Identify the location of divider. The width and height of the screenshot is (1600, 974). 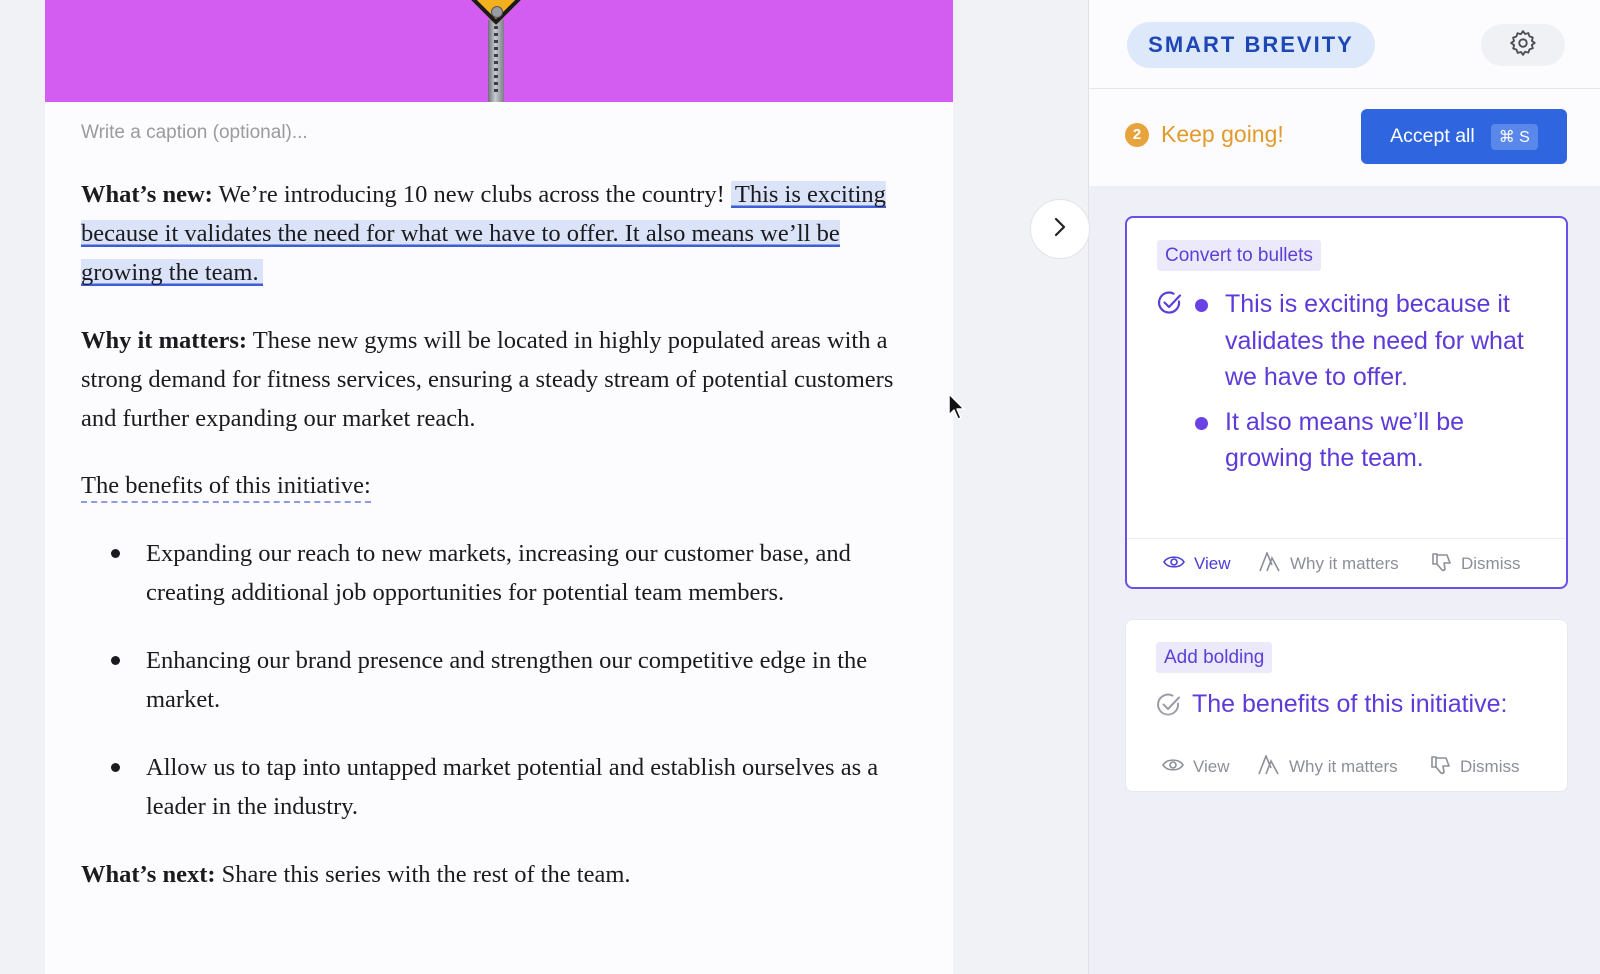
(1344, 88).